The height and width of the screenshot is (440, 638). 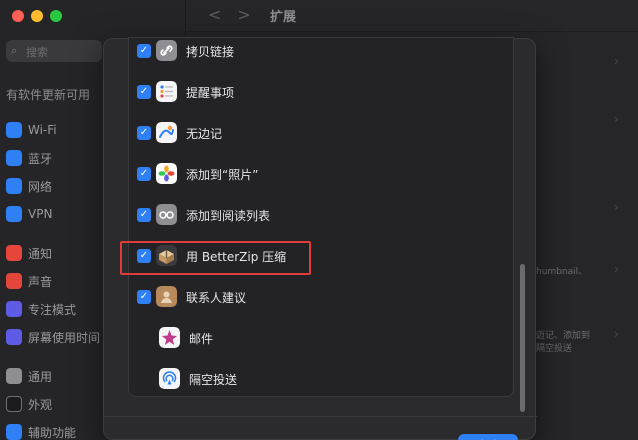 I want to click on sidebar-item-label: 屏幕使用时间, so click(x=64, y=337).